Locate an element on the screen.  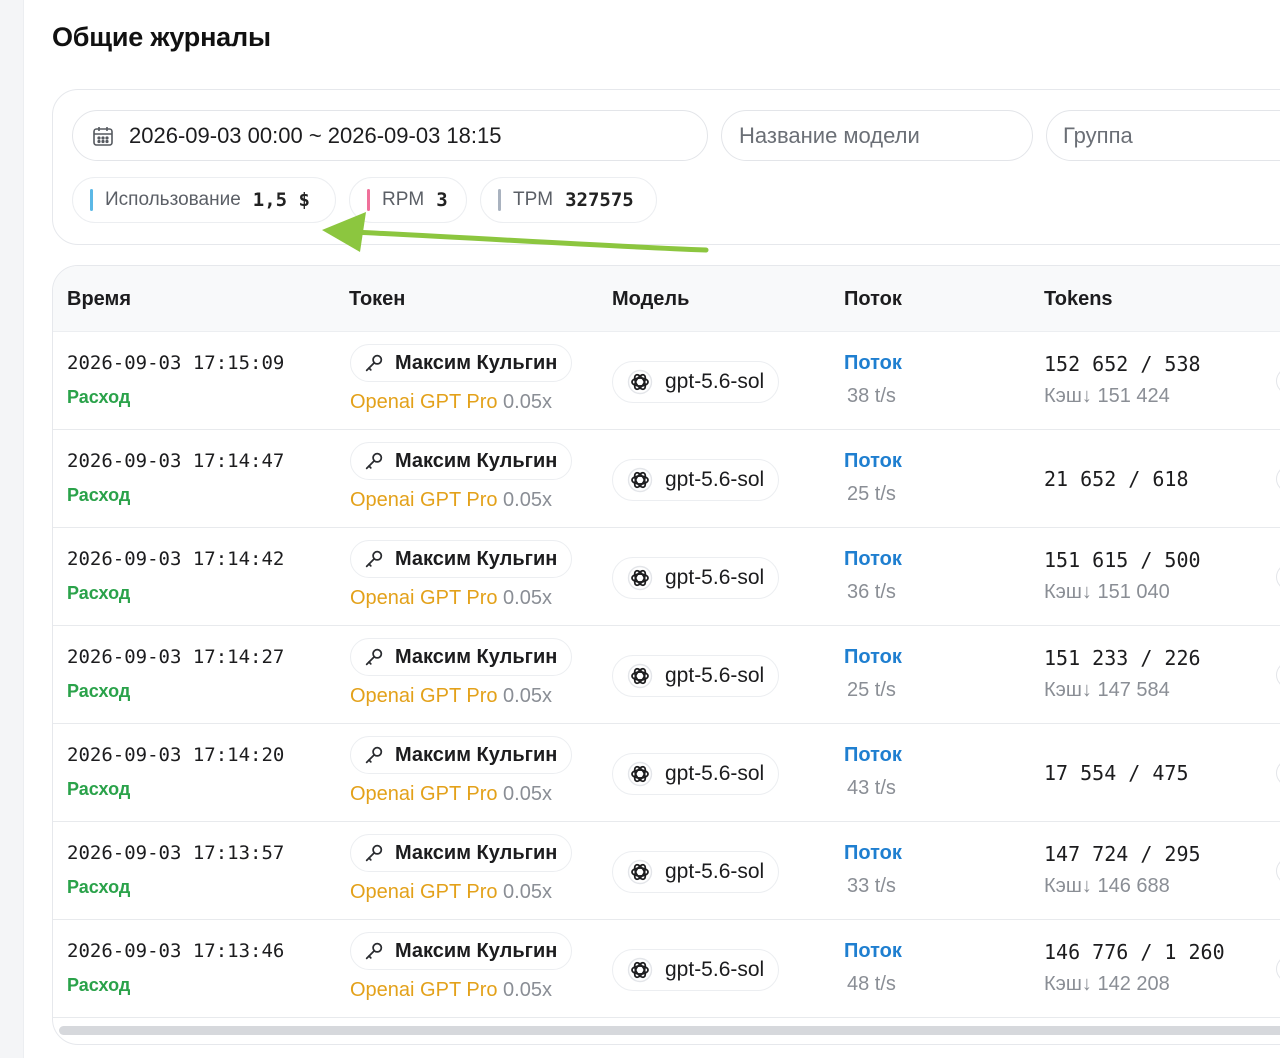
date-range-picker: 2026-09-03 00:00 ~ 2026-09-03 18:15 is located at coordinates (390, 135).